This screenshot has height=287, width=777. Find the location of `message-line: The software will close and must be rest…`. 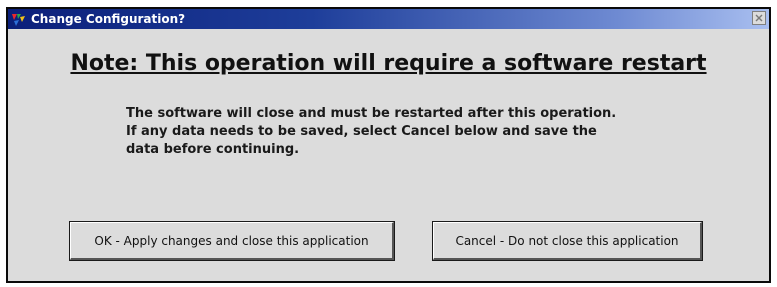

message-line: The software will close and must be rest… is located at coordinates (371, 113).